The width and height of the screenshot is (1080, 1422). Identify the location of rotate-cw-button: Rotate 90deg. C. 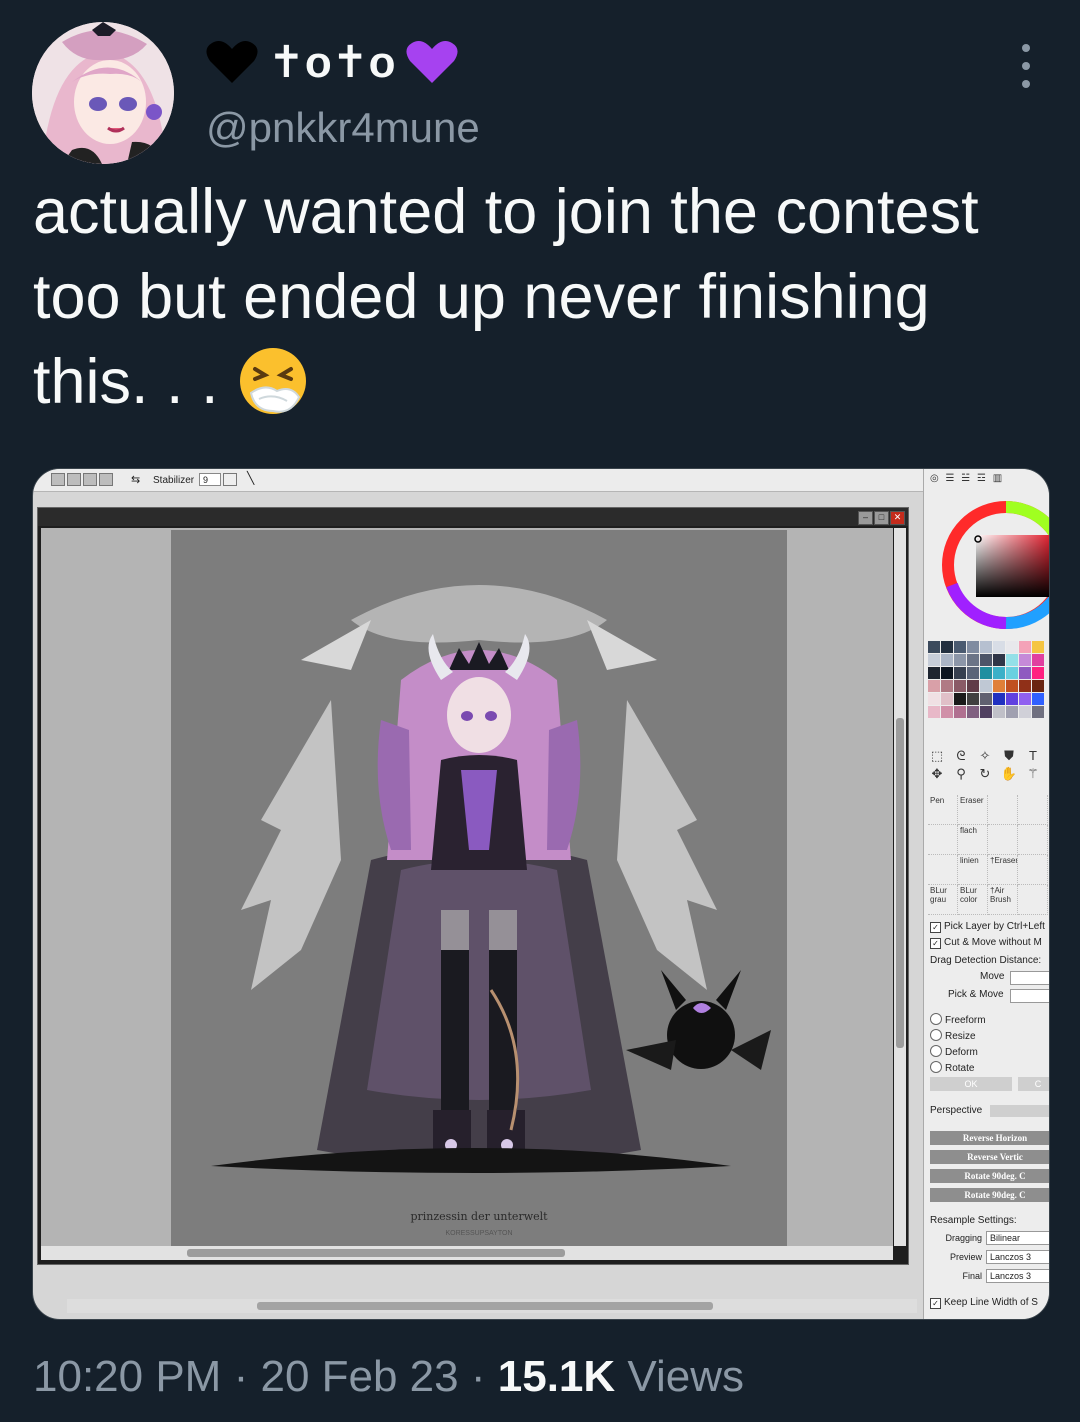
(989, 1195).